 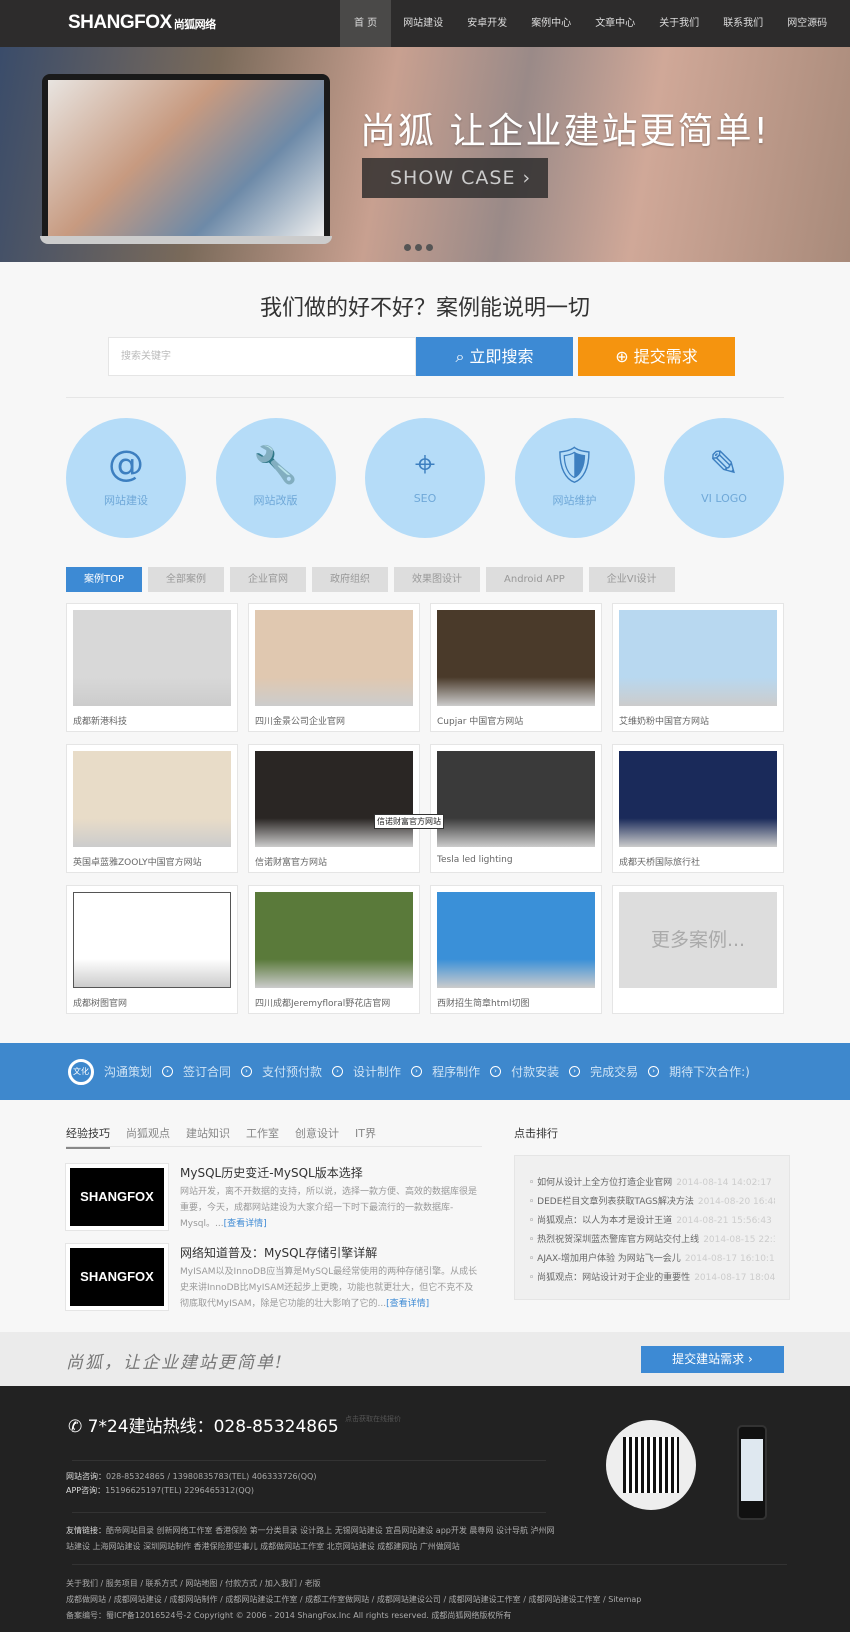 I want to click on case-card: 成都天桥国际旅行社, so click(x=698, y=808).